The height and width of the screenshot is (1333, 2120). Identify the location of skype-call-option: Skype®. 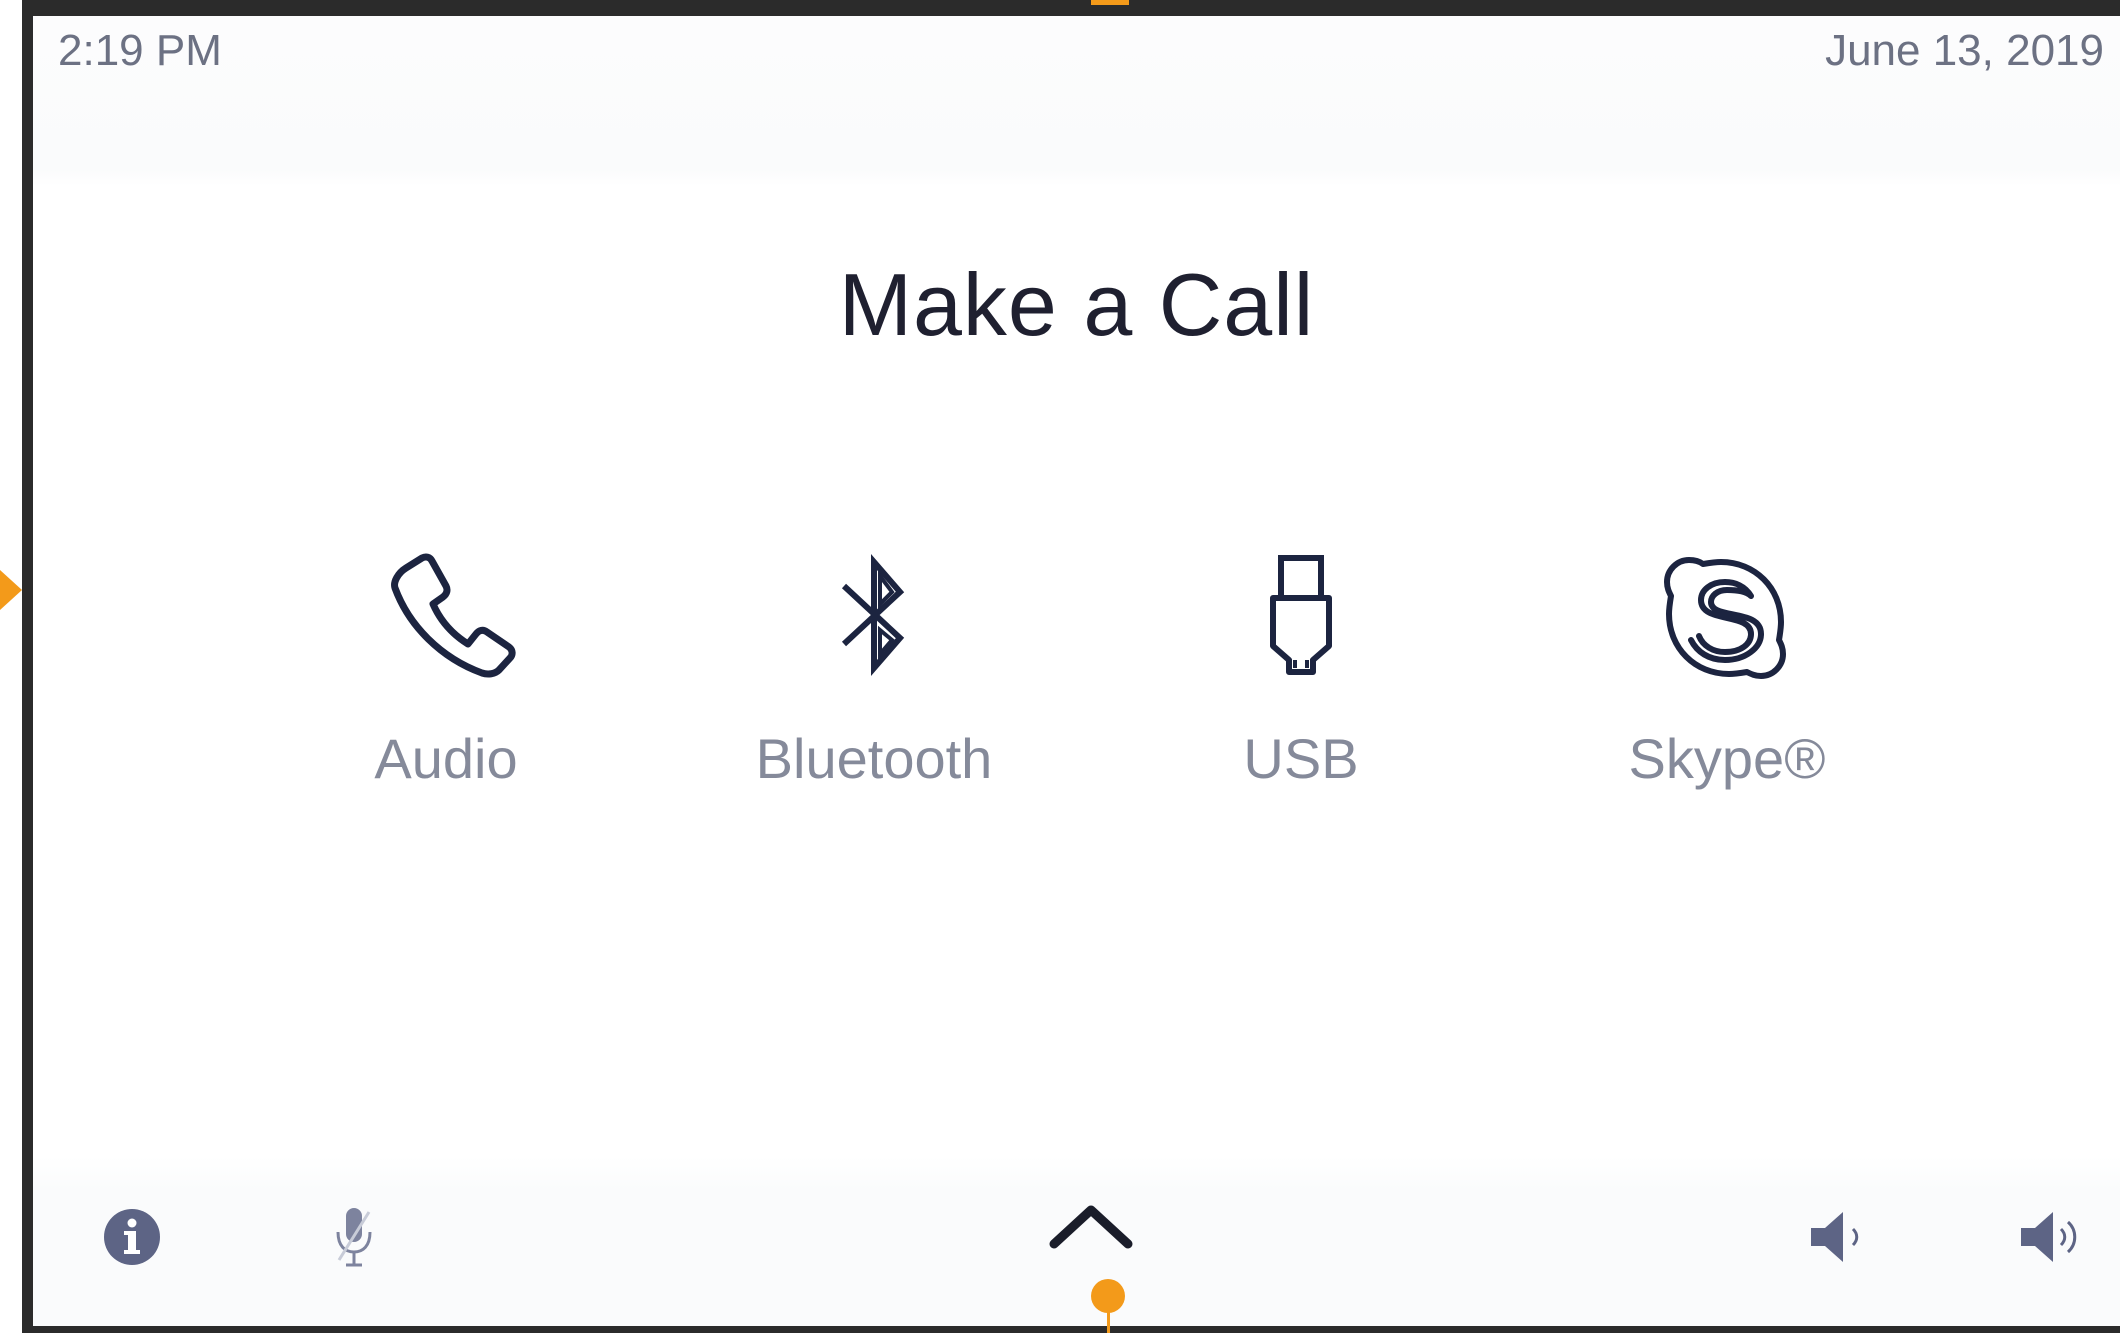
(1727, 668).